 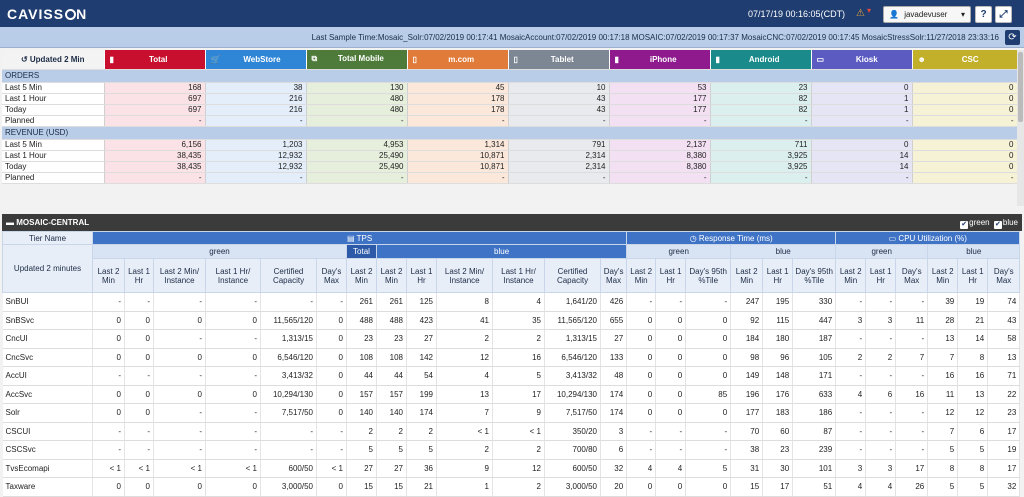 I want to click on metric-cell: 0, so click(x=862, y=88).